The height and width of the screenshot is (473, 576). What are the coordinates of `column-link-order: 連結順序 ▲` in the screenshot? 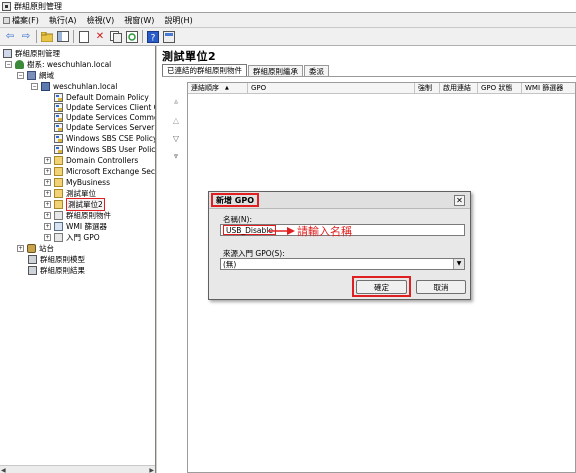 It's located at (218, 88).